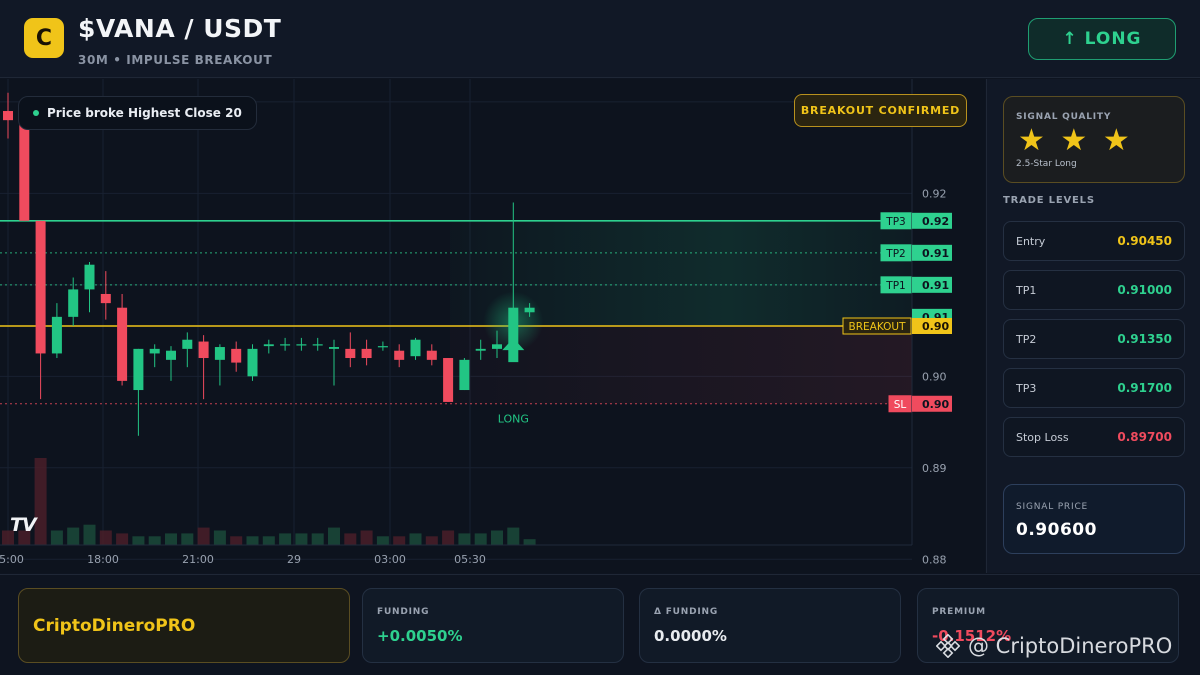  What do you see at coordinates (1049, 200) in the screenshot?
I see `trade-levels-title: TRADE LEVELS` at bounding box center [1049, 200].